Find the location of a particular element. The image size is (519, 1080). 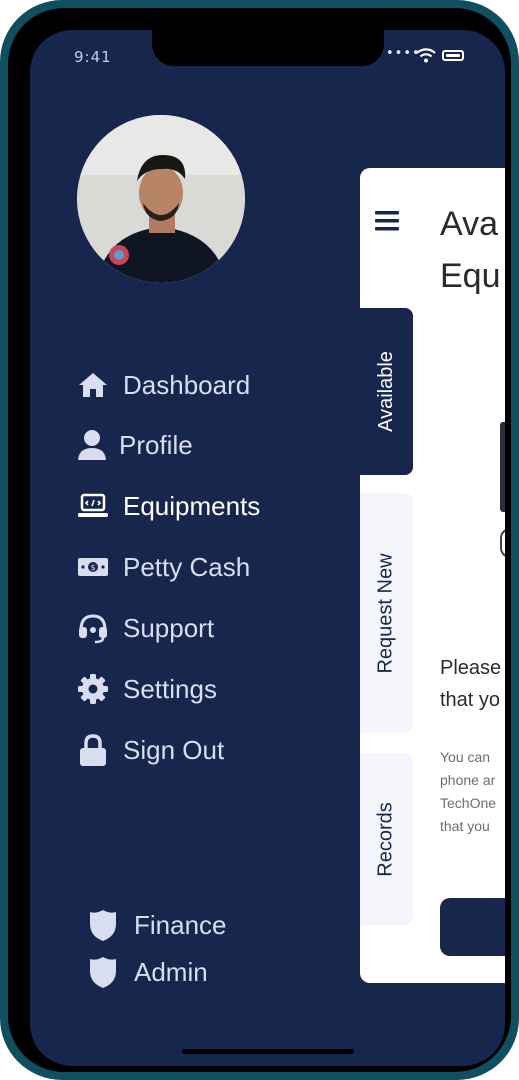

menu-item-dashboard: Dashboard is located at coordinates (163, 385).